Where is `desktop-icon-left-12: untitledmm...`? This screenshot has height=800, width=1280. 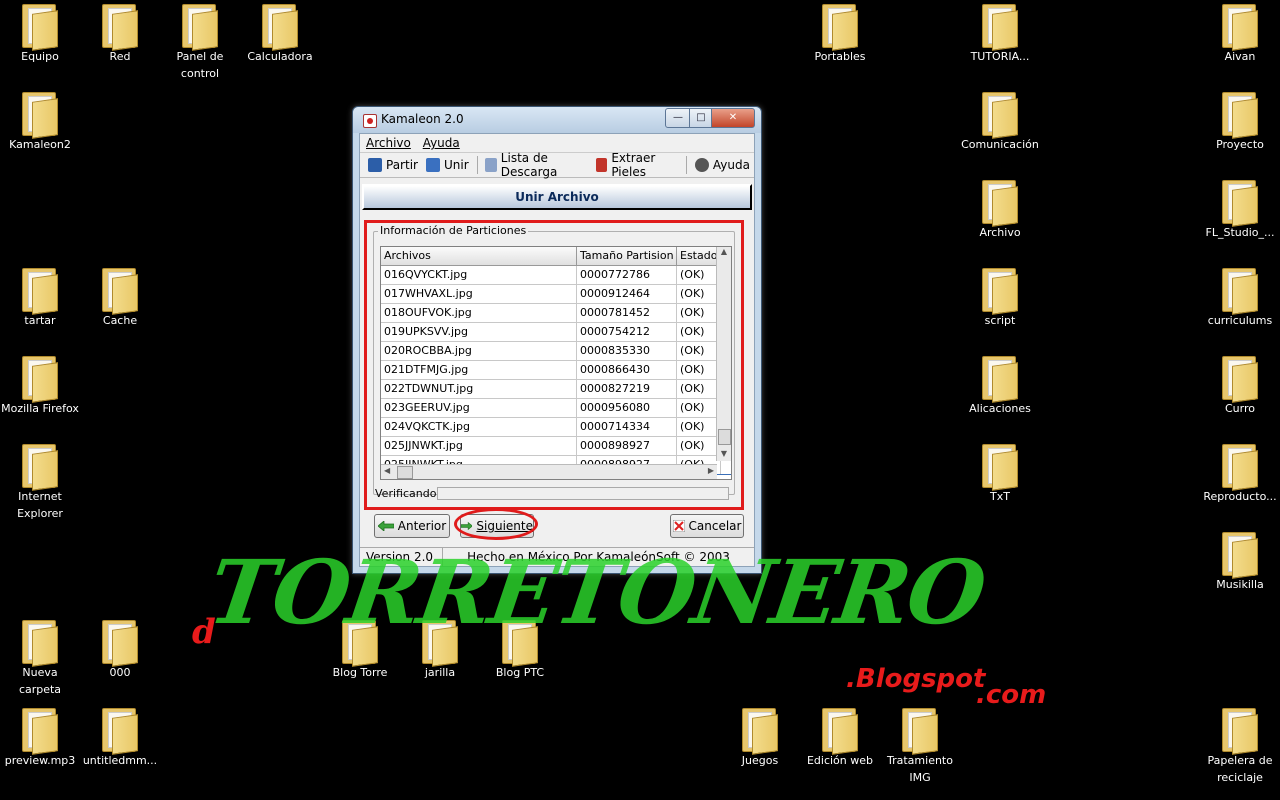 desktop-icon-left-12: untitledmm... is located at coordinates (120, 737).